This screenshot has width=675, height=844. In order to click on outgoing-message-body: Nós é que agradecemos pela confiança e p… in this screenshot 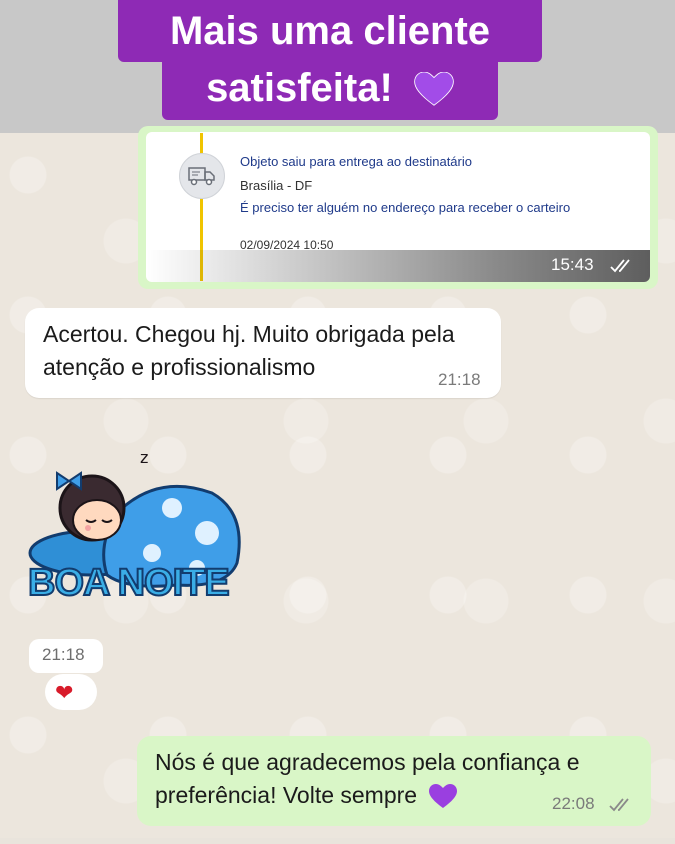, I will do `click(367, 778)`.